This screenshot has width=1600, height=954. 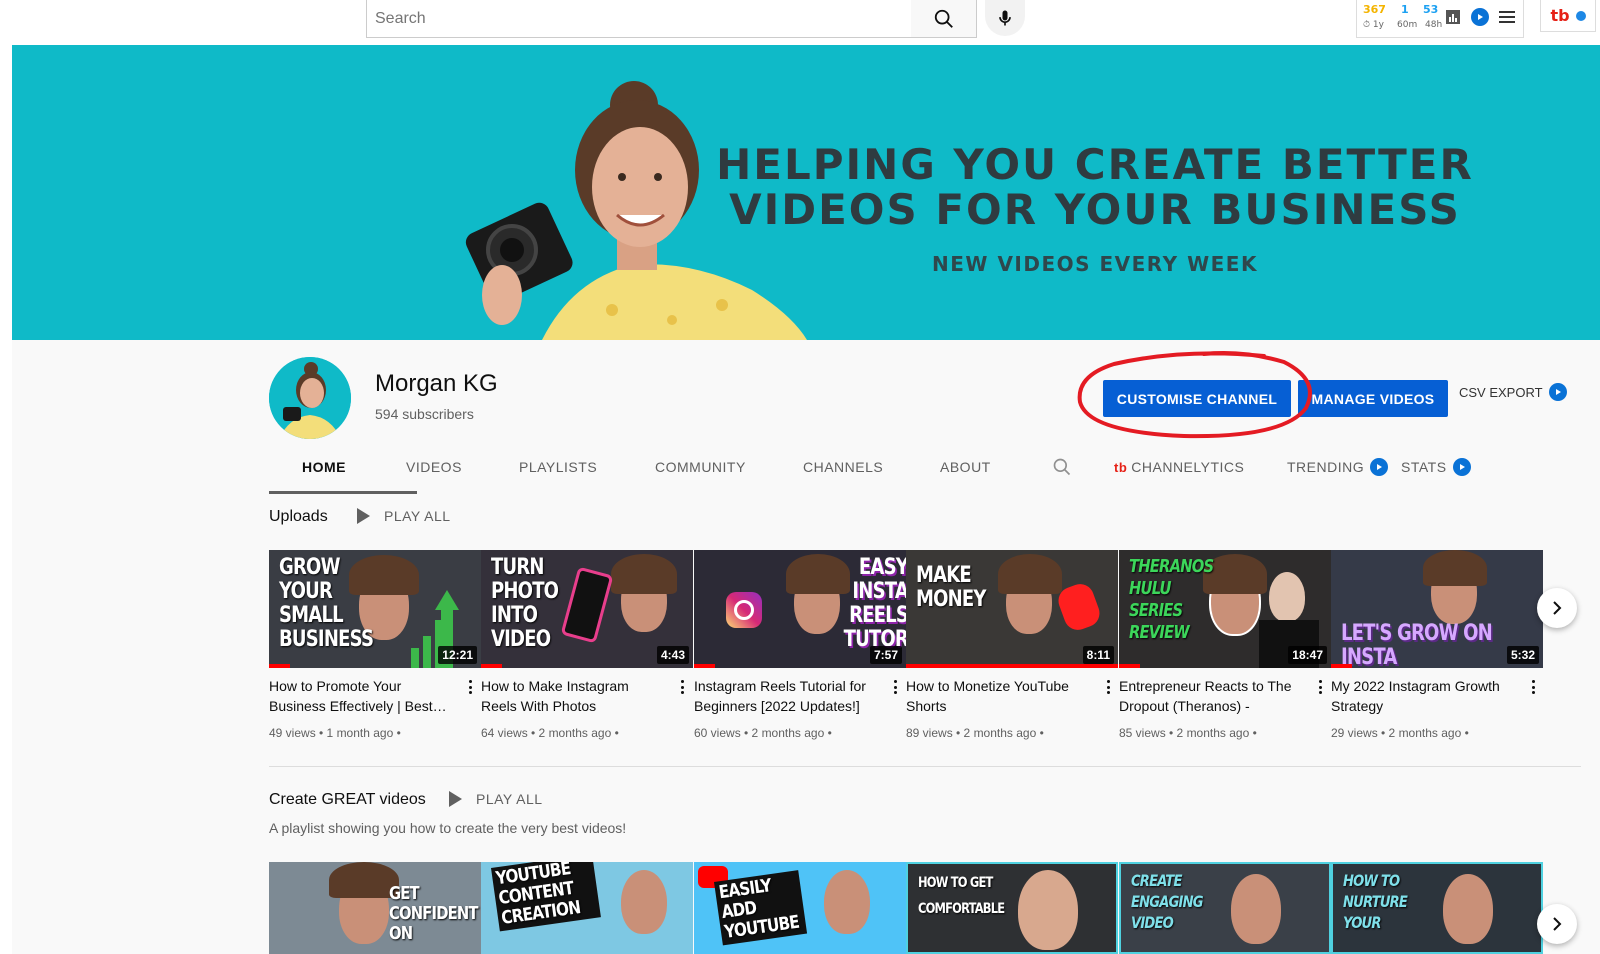 I want to click on tab-trending: TRENDING, so click(x=1338, y=467).